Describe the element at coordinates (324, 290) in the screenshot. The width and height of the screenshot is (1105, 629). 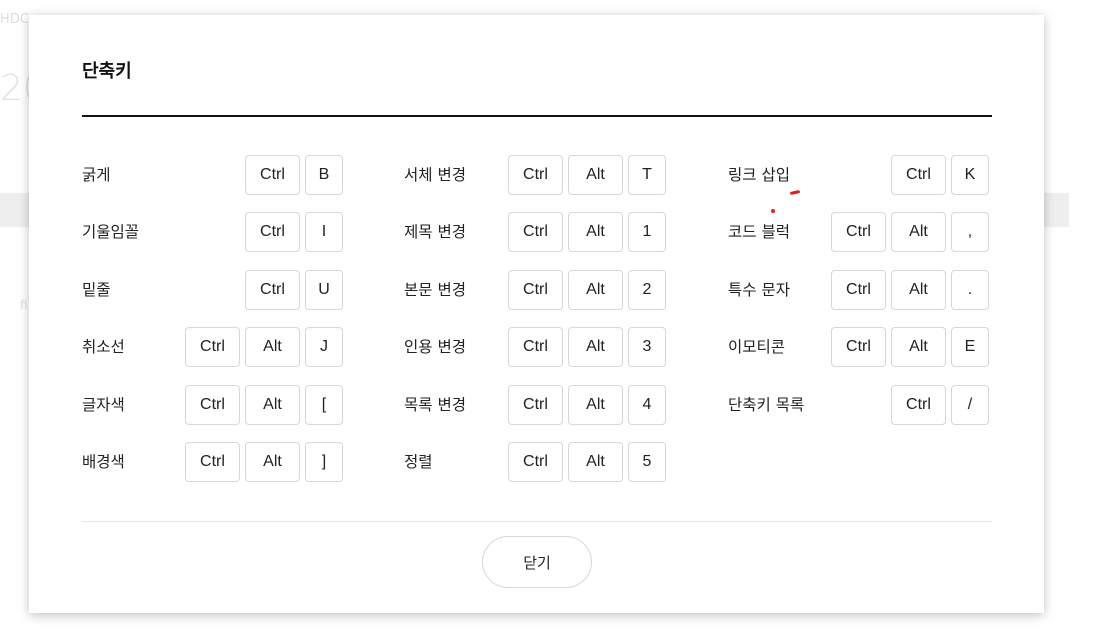
I see `key-cap: U` at that location.